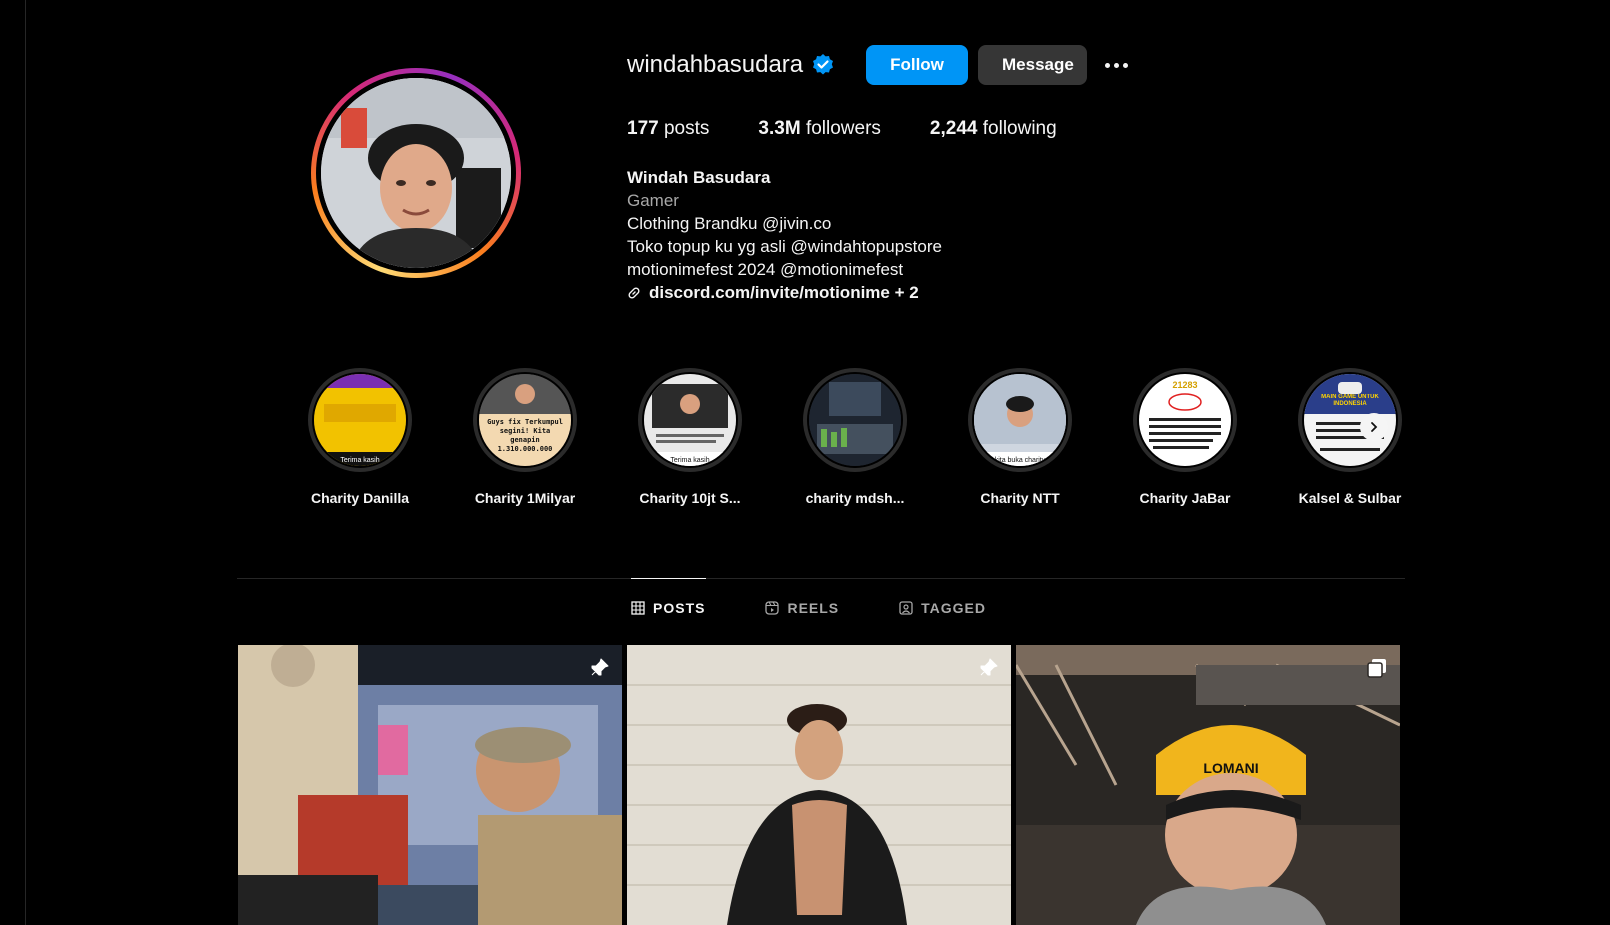 The image size is (1610, 925). I want to click on highlight-cover: 21283, so click(1185, 420).